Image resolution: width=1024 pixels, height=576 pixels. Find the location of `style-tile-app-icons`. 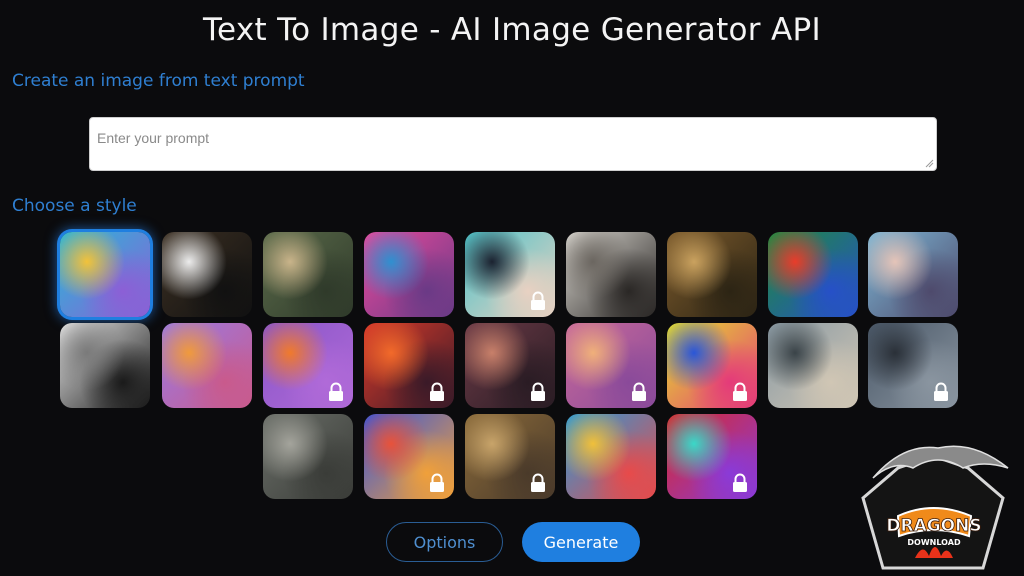

style-tile-app-icons is located at coordinates (611, 456).